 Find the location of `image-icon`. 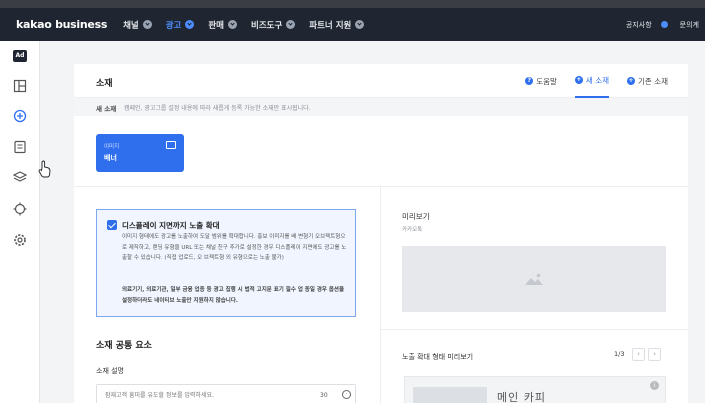

image-icon is located at coordinates (171, 145).